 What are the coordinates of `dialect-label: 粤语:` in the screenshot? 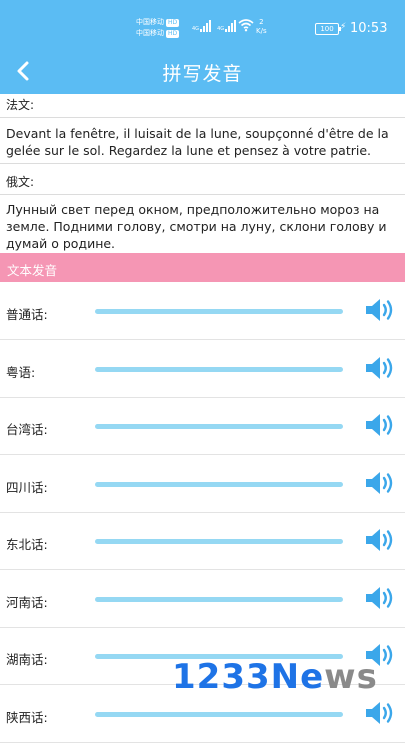 It's located at (21, 372).